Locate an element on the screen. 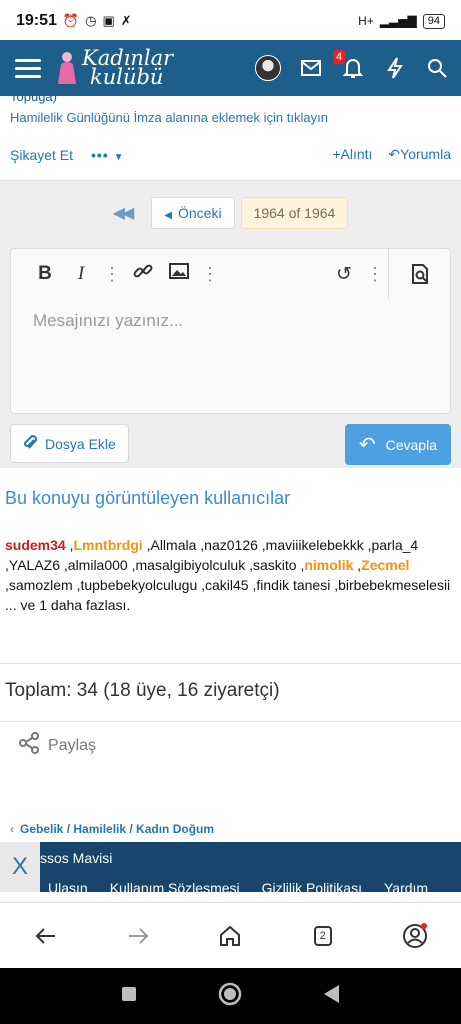 This screenshot has width=461, height=1024. tab-count: 2 is located at coordinates (322, 935).